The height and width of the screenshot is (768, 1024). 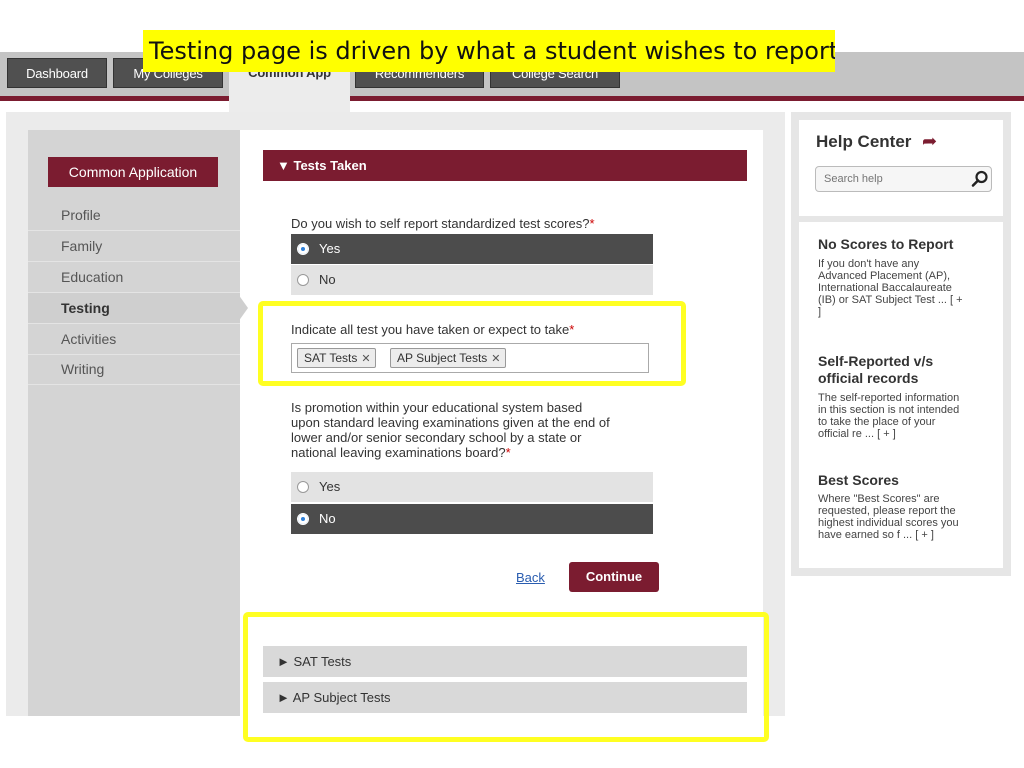 What do you see at coordinates (134, 339) in the screenshot?
I see `sidebar-item-activities: Activities` at bounding box center [134, 339].